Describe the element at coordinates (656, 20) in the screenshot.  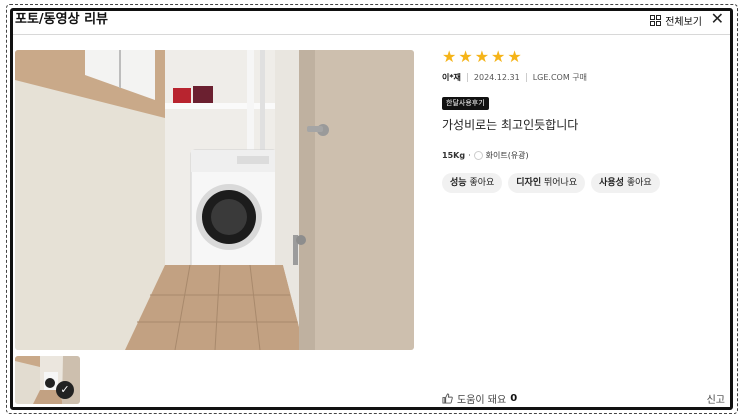
I see `grid-icon` at that location.